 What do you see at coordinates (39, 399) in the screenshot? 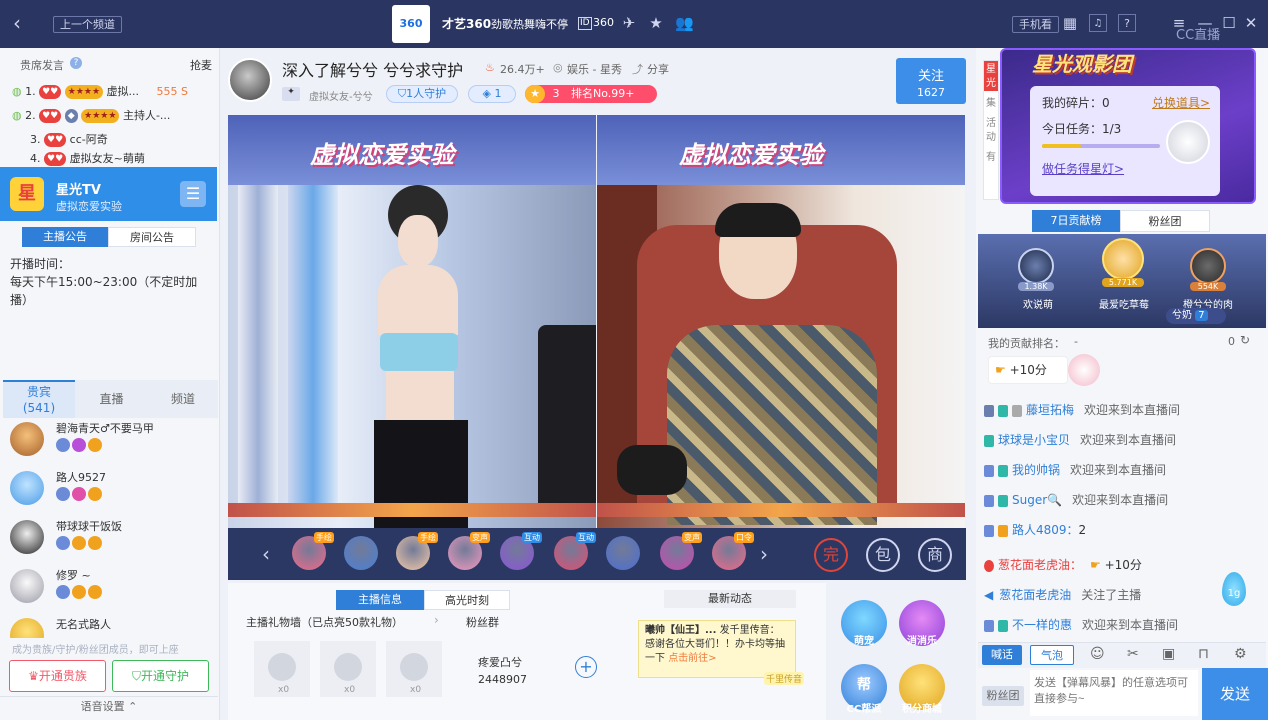
I see `tab-vip: 贵宾 (541)` at bounding box center [39, 399].